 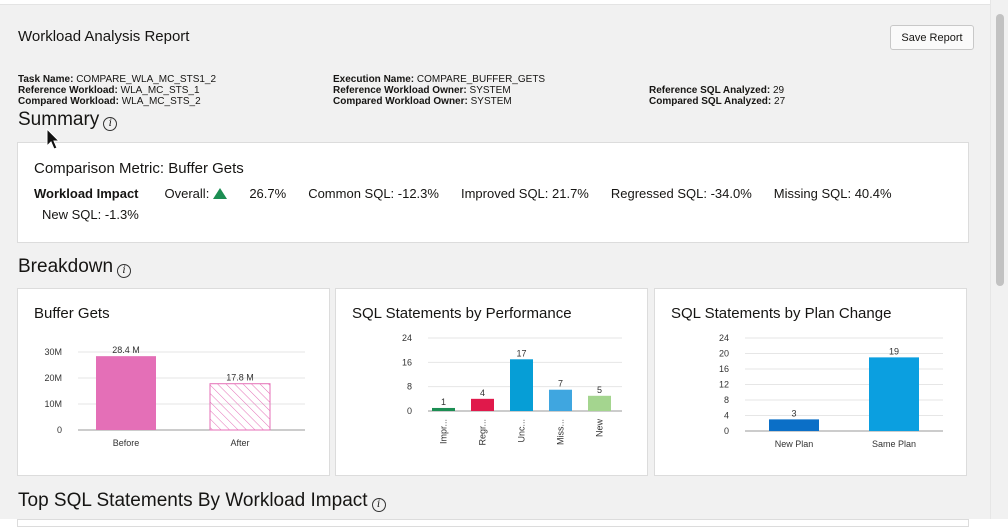 I want to click on reference-workload-row: Reference Workload: WLA_MC_STS_1, so click(x=117, y=90).